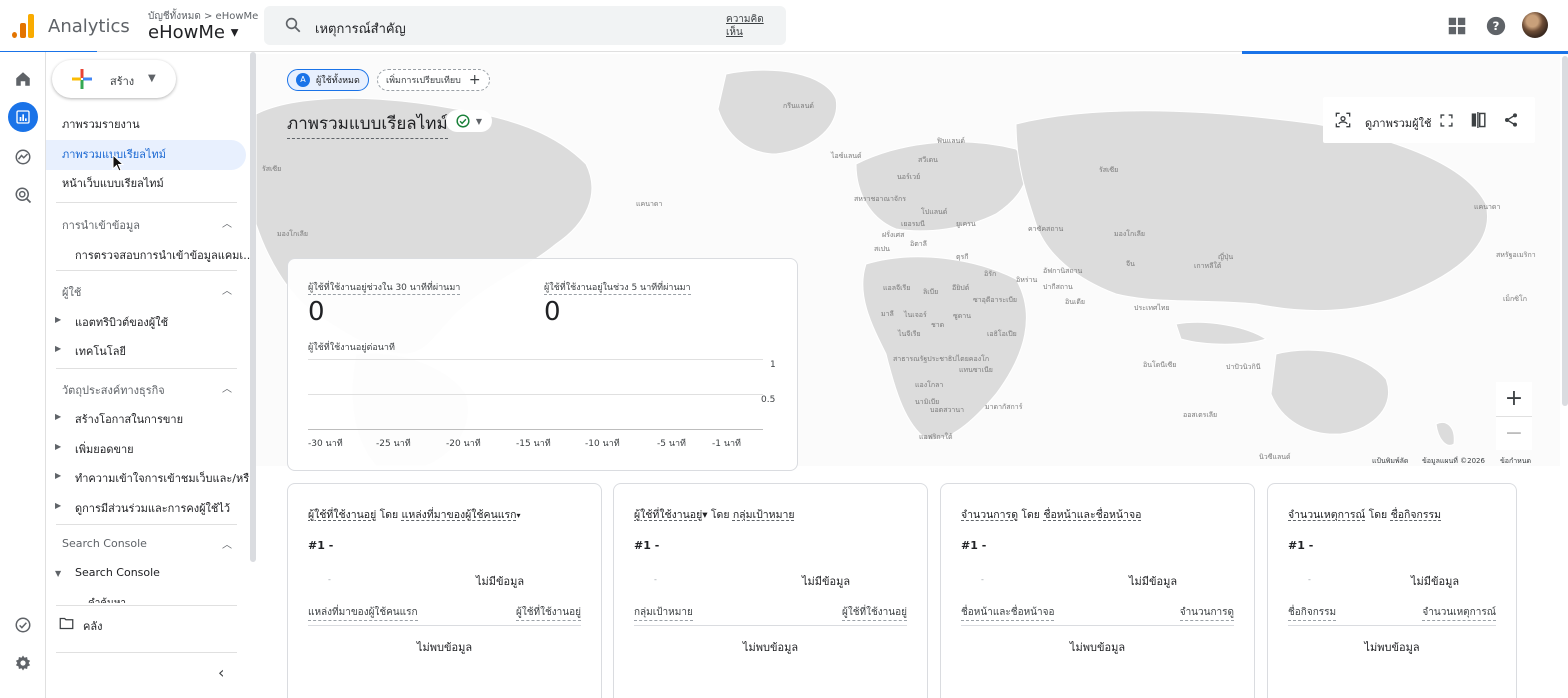 This screenshot has height=698, width=1568. What do you see at coordinates (1515, 461) in the screenshot?
I see `terms-link: ข้อกำหนด` at bounding box center [1515, 461].